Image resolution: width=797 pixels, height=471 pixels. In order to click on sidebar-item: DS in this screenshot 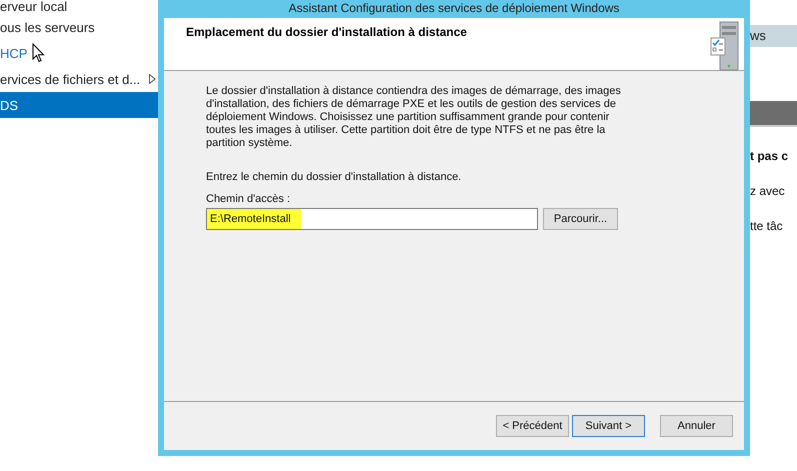, I will do `click(79, 105)`.